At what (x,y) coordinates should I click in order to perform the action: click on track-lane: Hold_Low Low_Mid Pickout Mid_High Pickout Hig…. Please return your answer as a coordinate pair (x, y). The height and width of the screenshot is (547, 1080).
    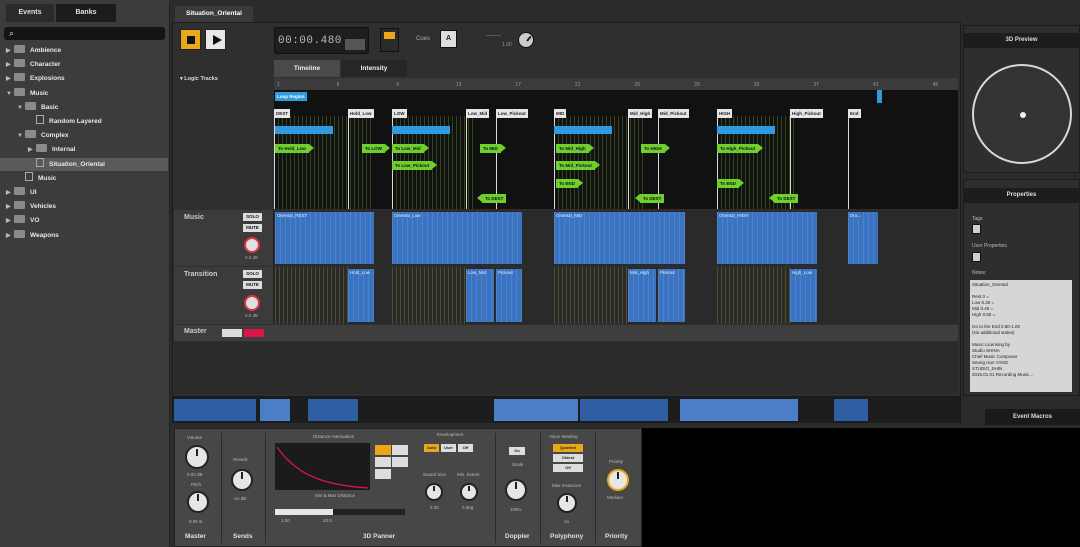
    Looking at the image, I should click on (616, 295).